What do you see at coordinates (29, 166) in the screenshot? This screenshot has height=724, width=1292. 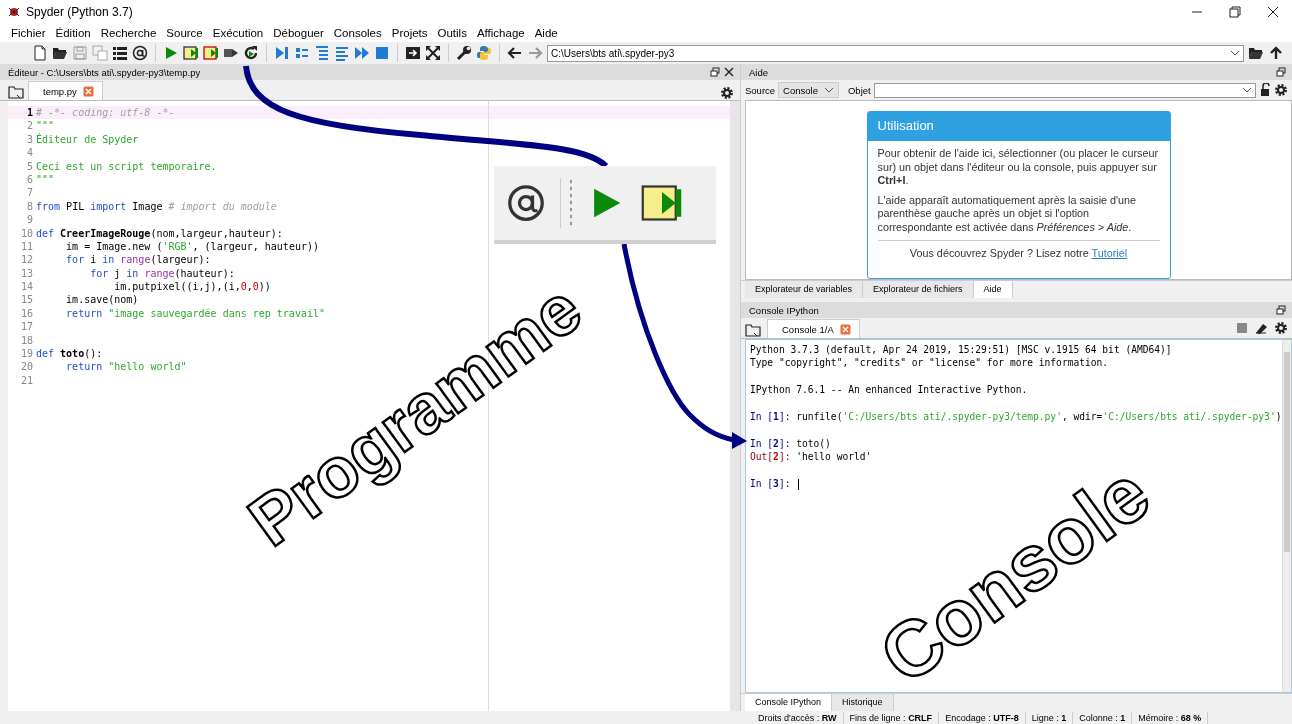 I see `line-number: 5` at bounding box center [29, 166].